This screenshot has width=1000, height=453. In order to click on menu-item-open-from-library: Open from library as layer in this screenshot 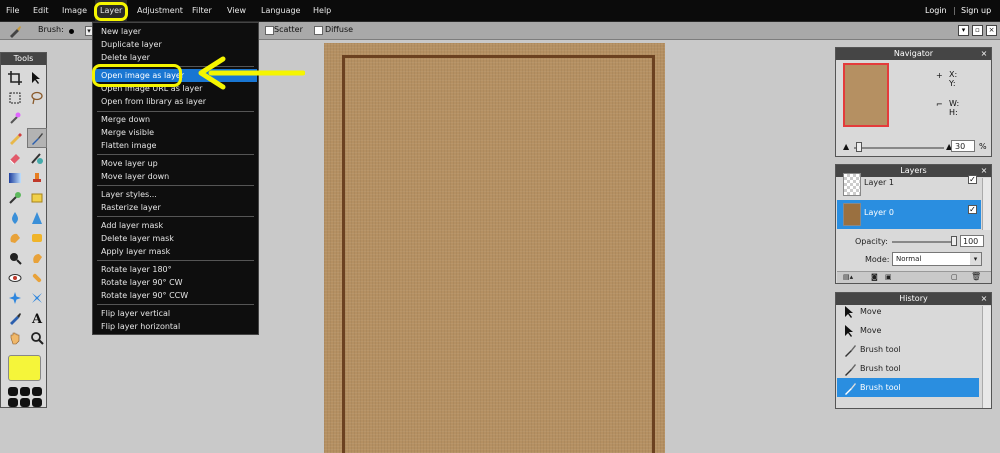, I will do `click(175, 101)`.